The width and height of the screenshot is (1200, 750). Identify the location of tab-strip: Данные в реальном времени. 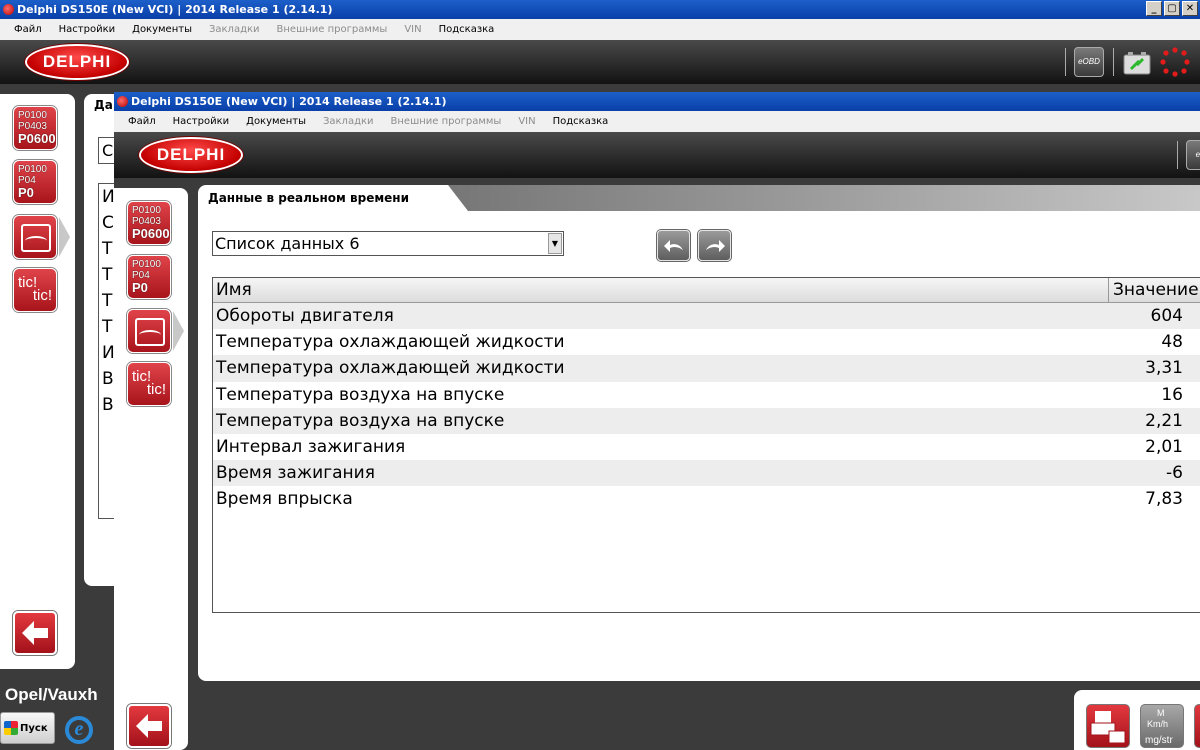
(699, 198).